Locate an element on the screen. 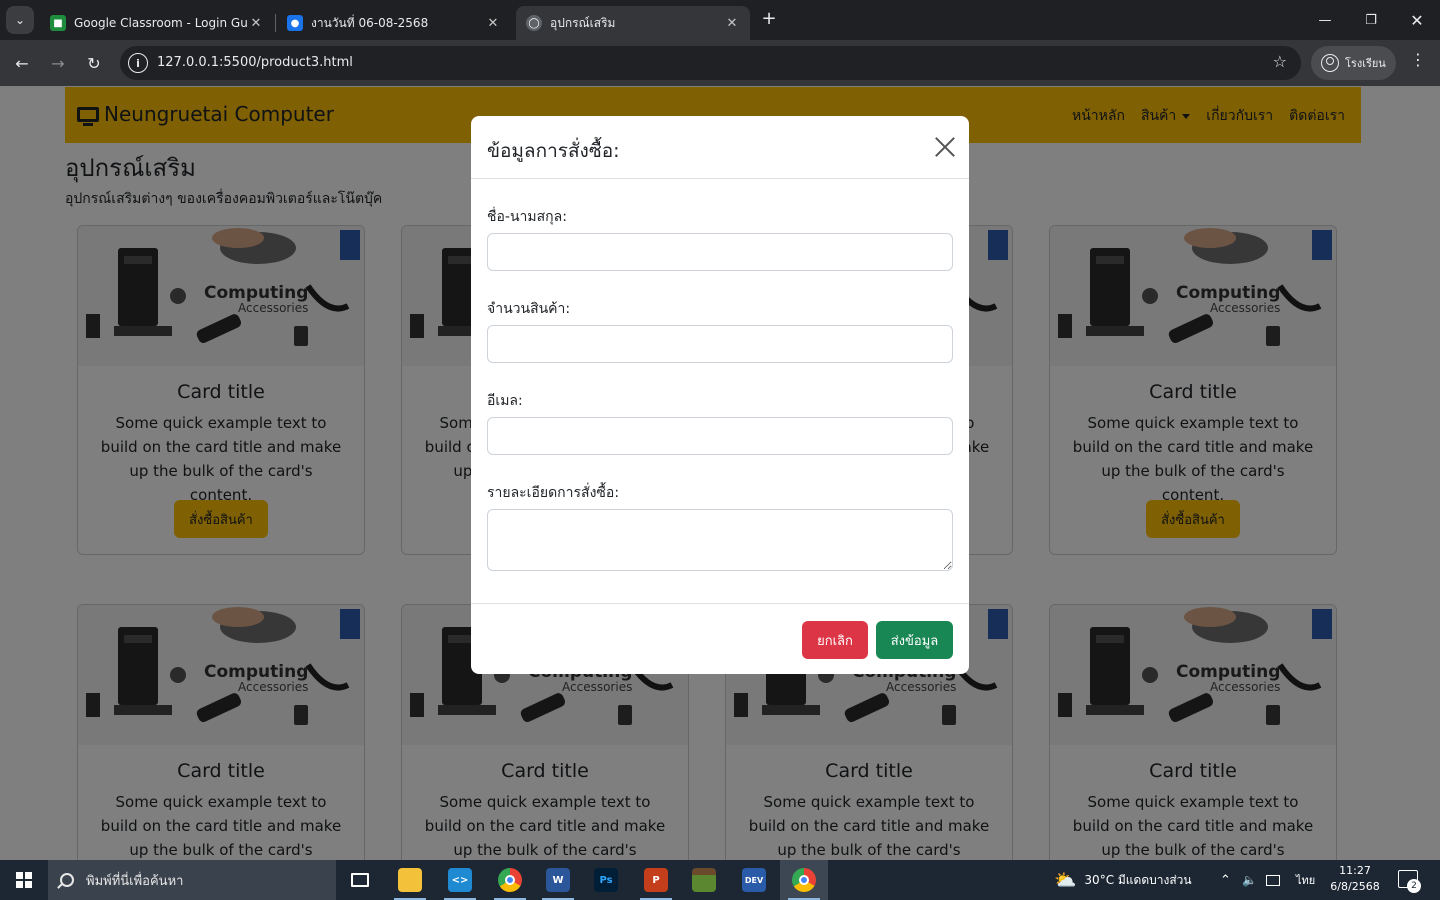  plus-icon: + is located at coordinates (769, 18).